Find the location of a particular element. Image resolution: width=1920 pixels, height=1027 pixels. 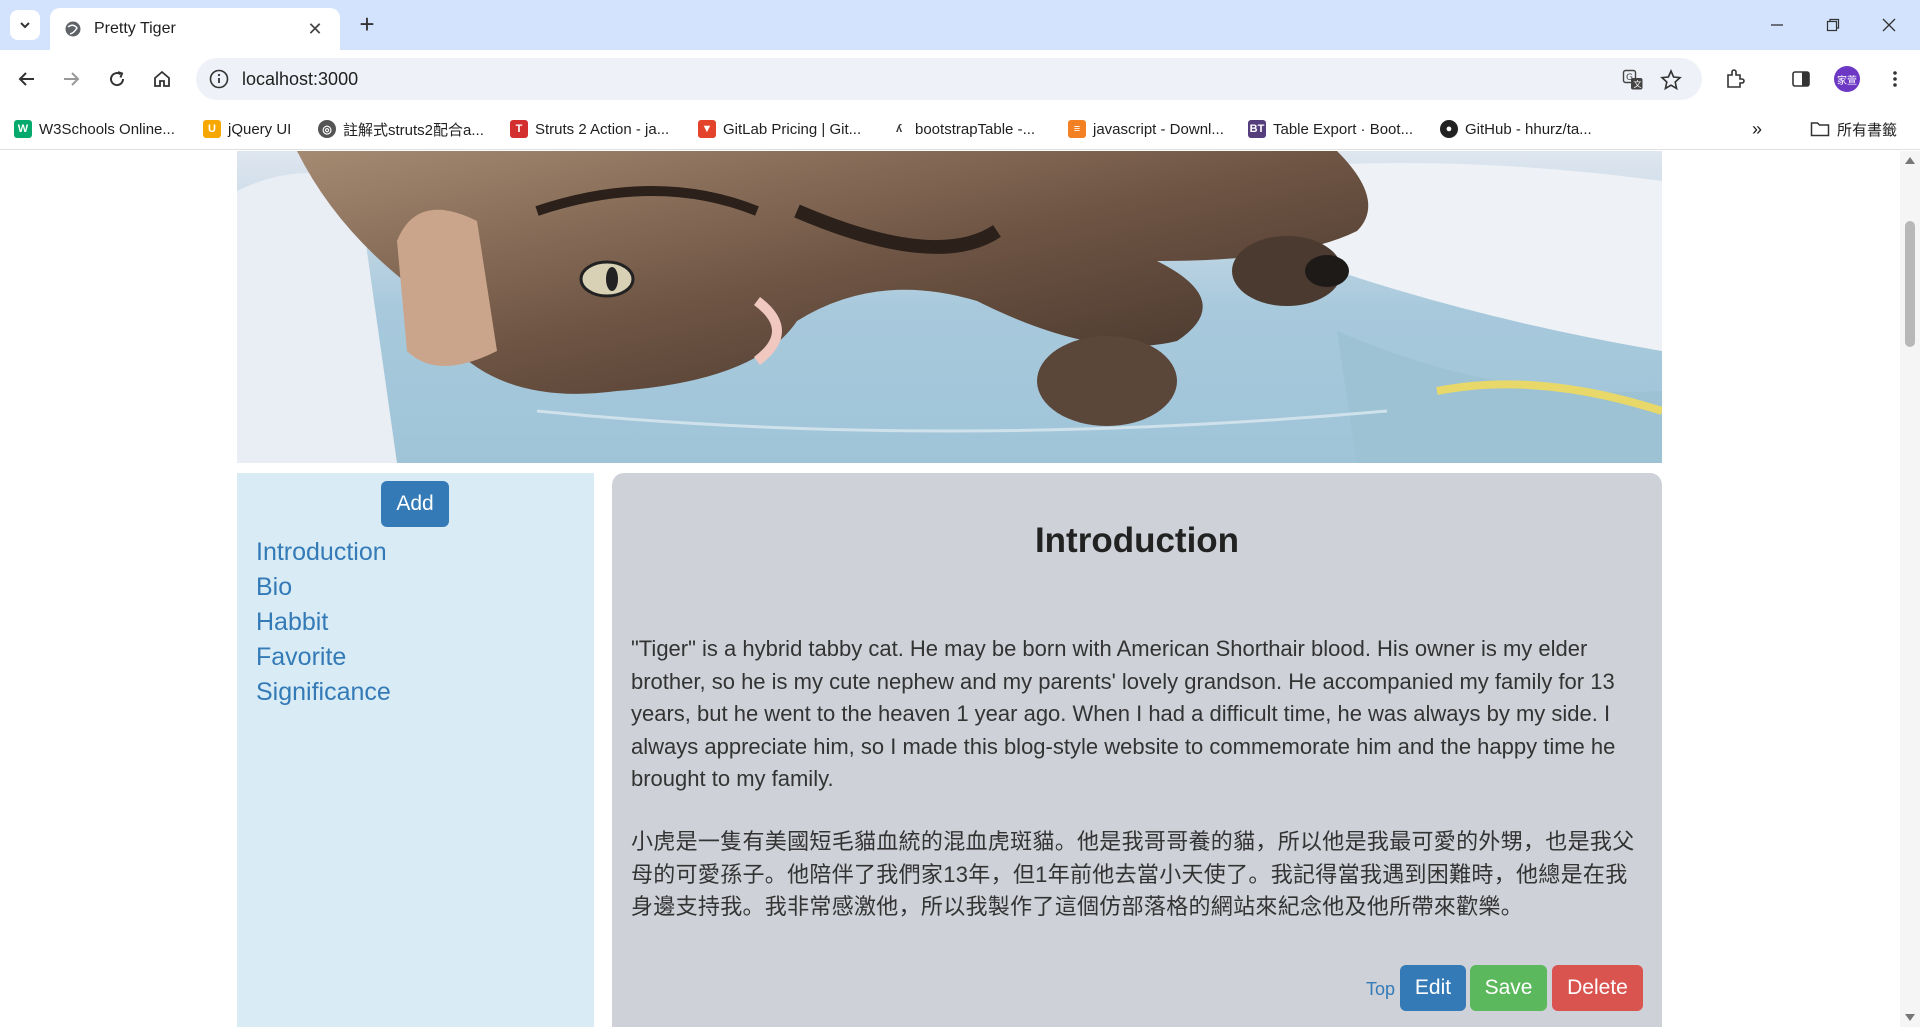

tab-close-icon: ✕ is located at coordinates (315, 29).